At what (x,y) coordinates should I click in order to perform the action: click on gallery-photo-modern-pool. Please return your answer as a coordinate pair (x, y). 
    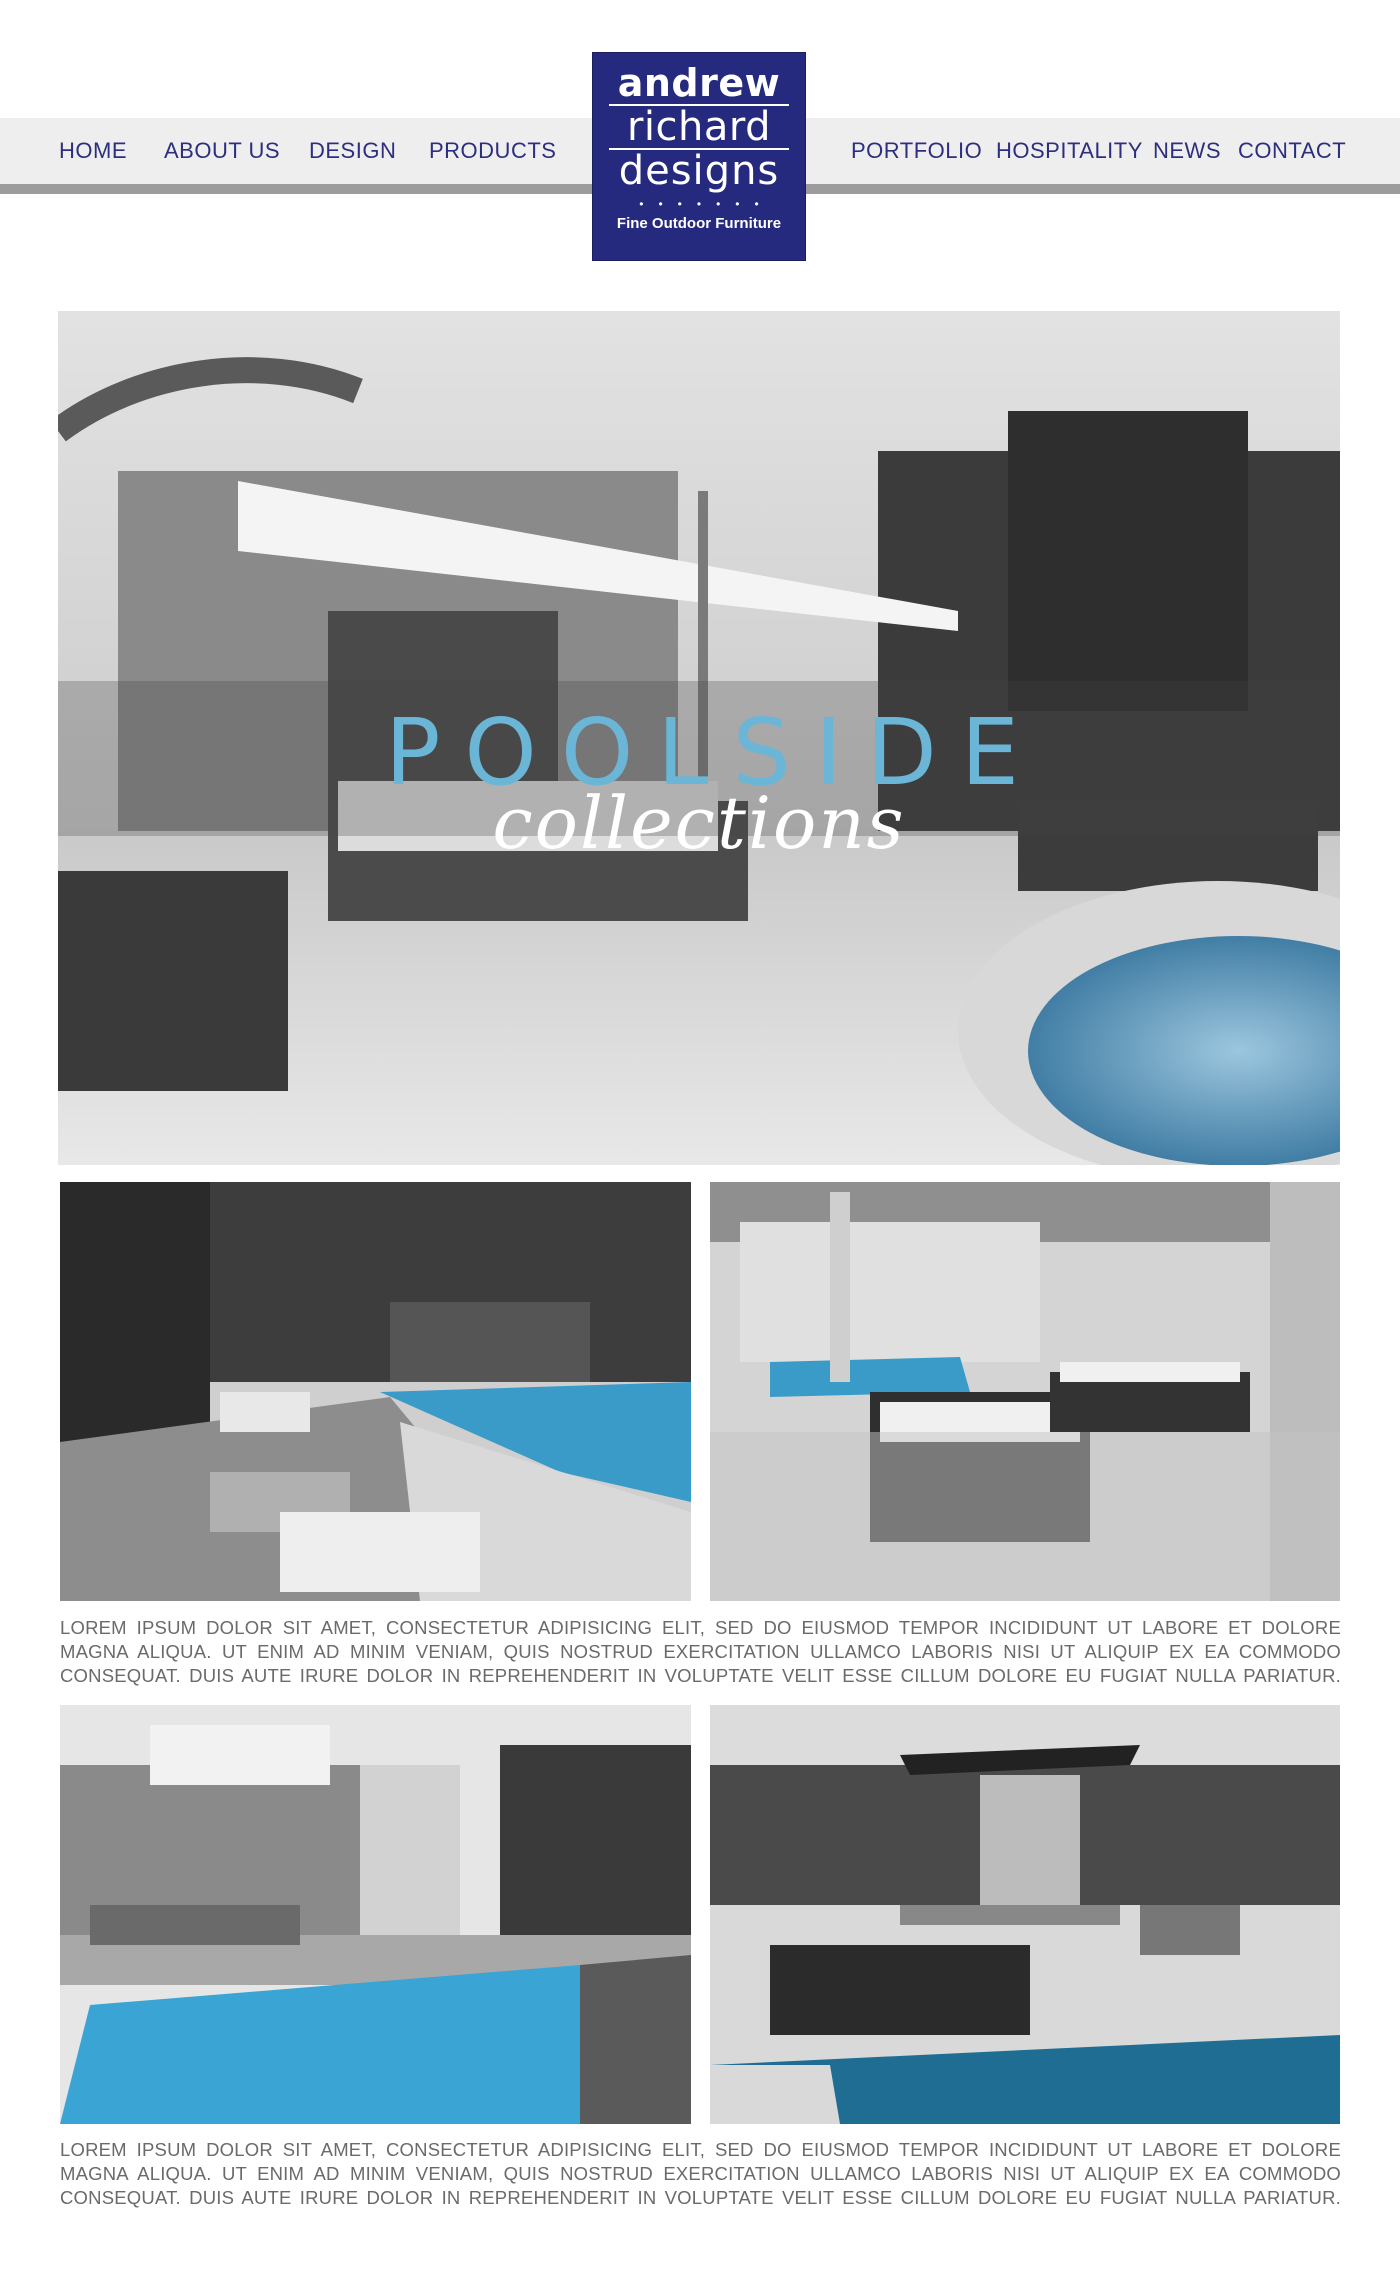
    Looking at the image, I should click on (375, 1914).